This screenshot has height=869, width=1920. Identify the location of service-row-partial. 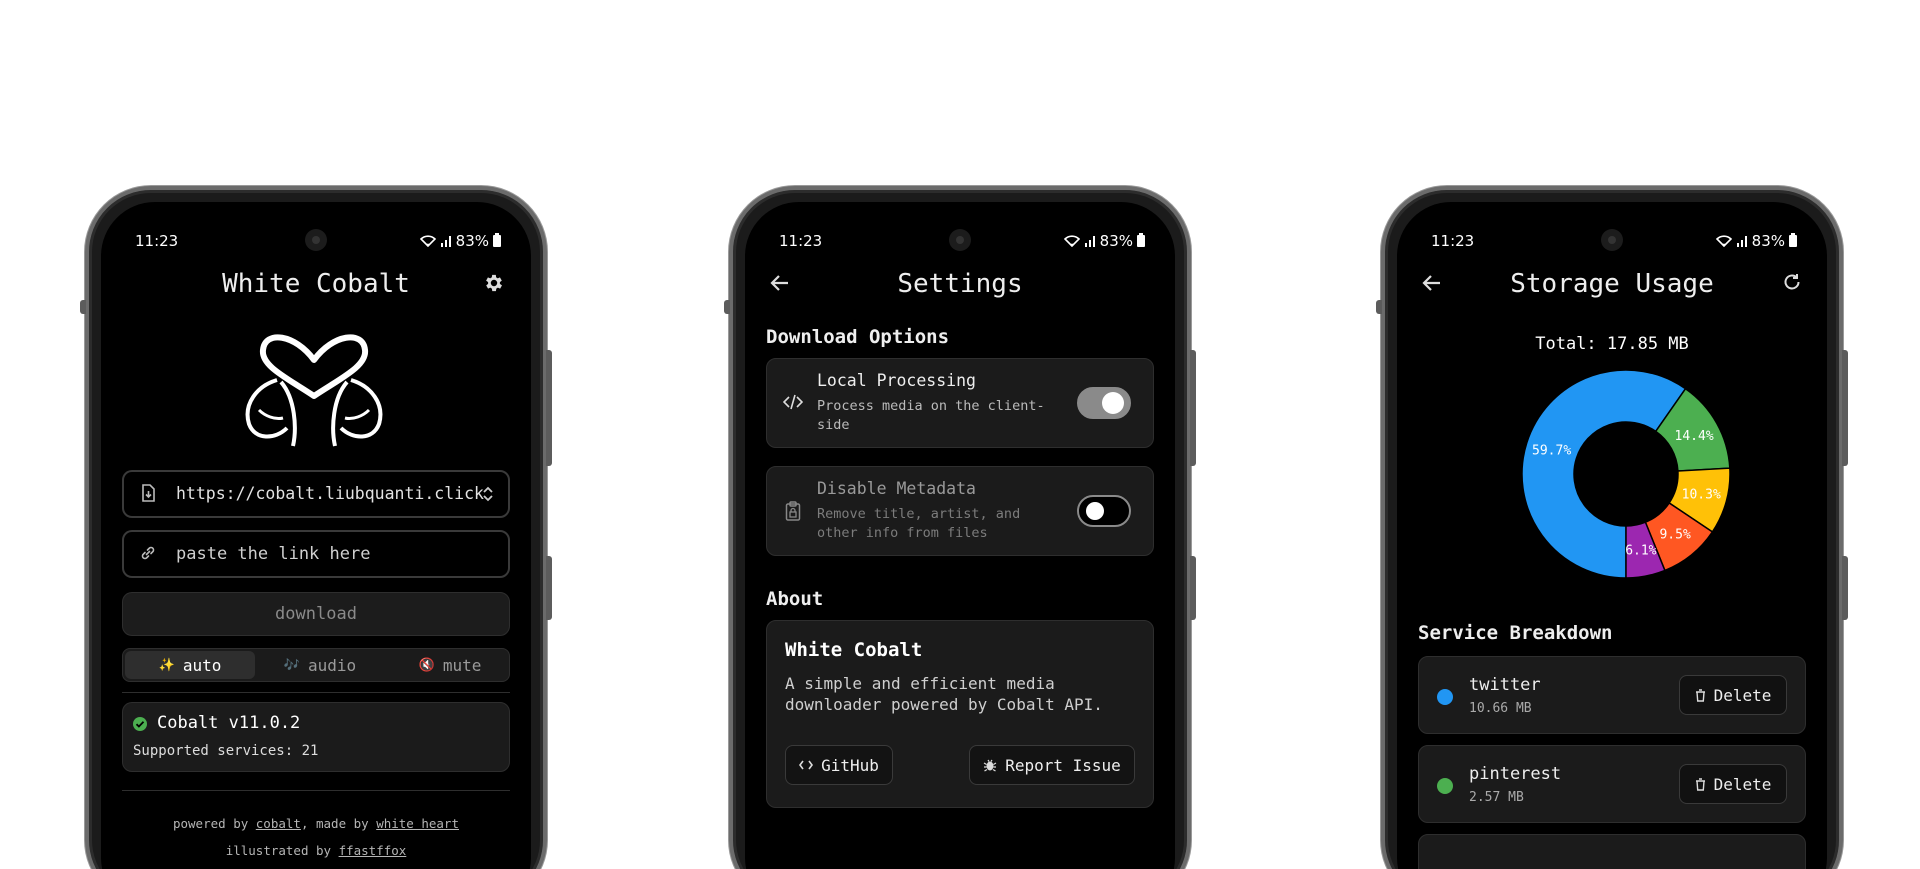
(1612, 851).